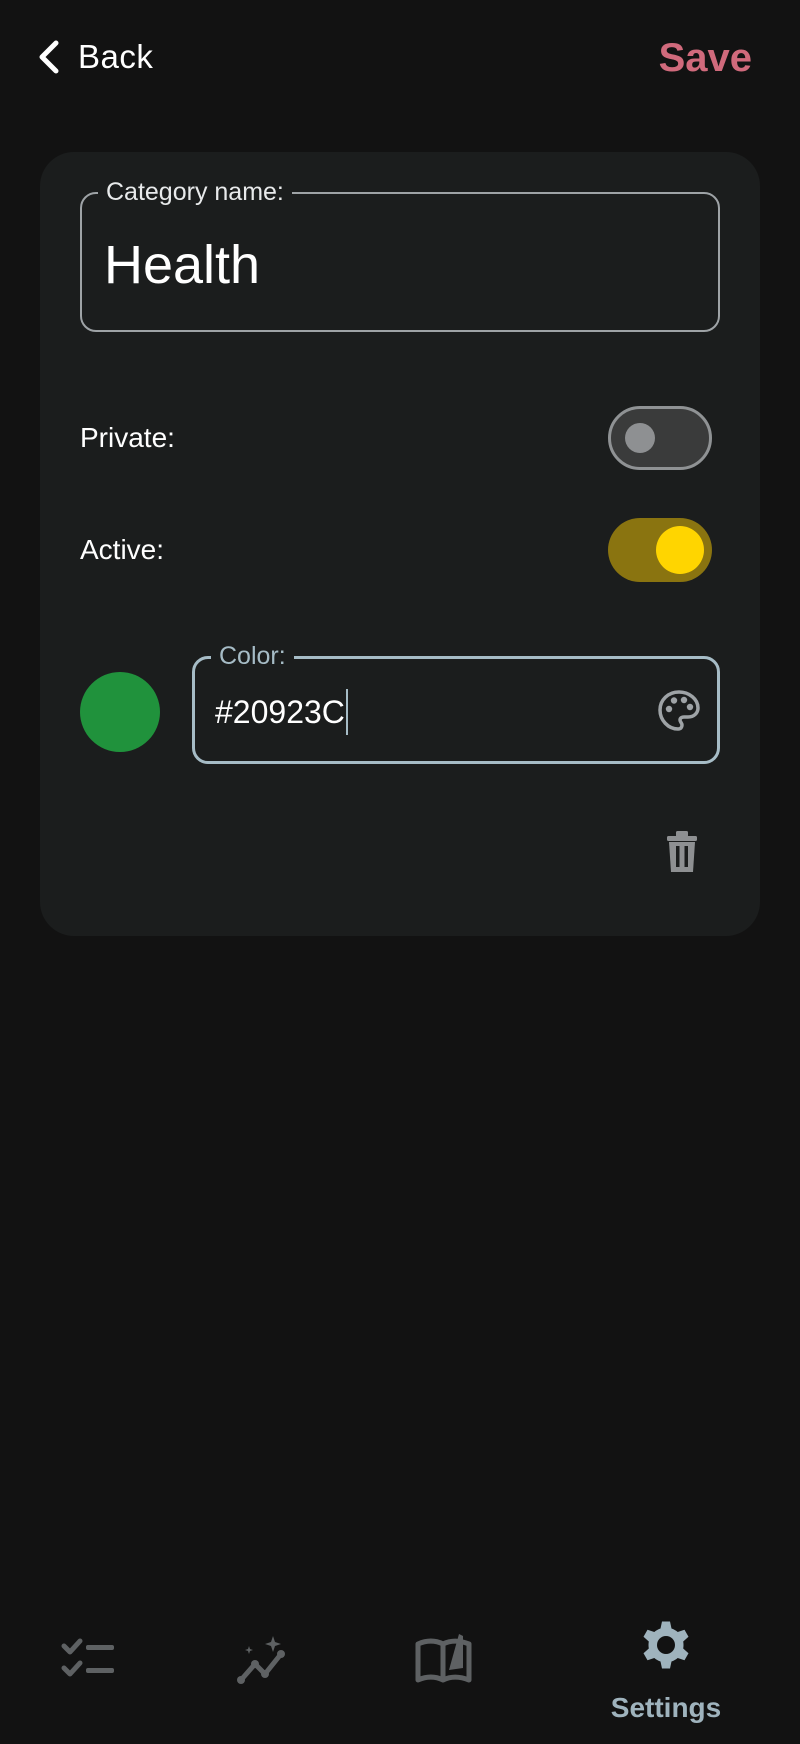  Describe the element at coordinates (127, 437) in the screenshot. I see `private-label: Private:` at that location.